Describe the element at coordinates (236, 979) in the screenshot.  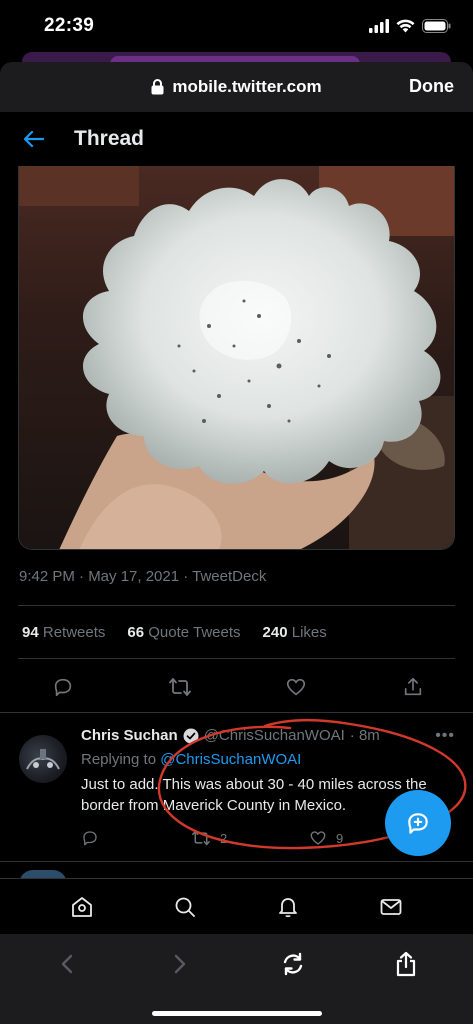
I see `browser-bottom-toolbar` at that location.